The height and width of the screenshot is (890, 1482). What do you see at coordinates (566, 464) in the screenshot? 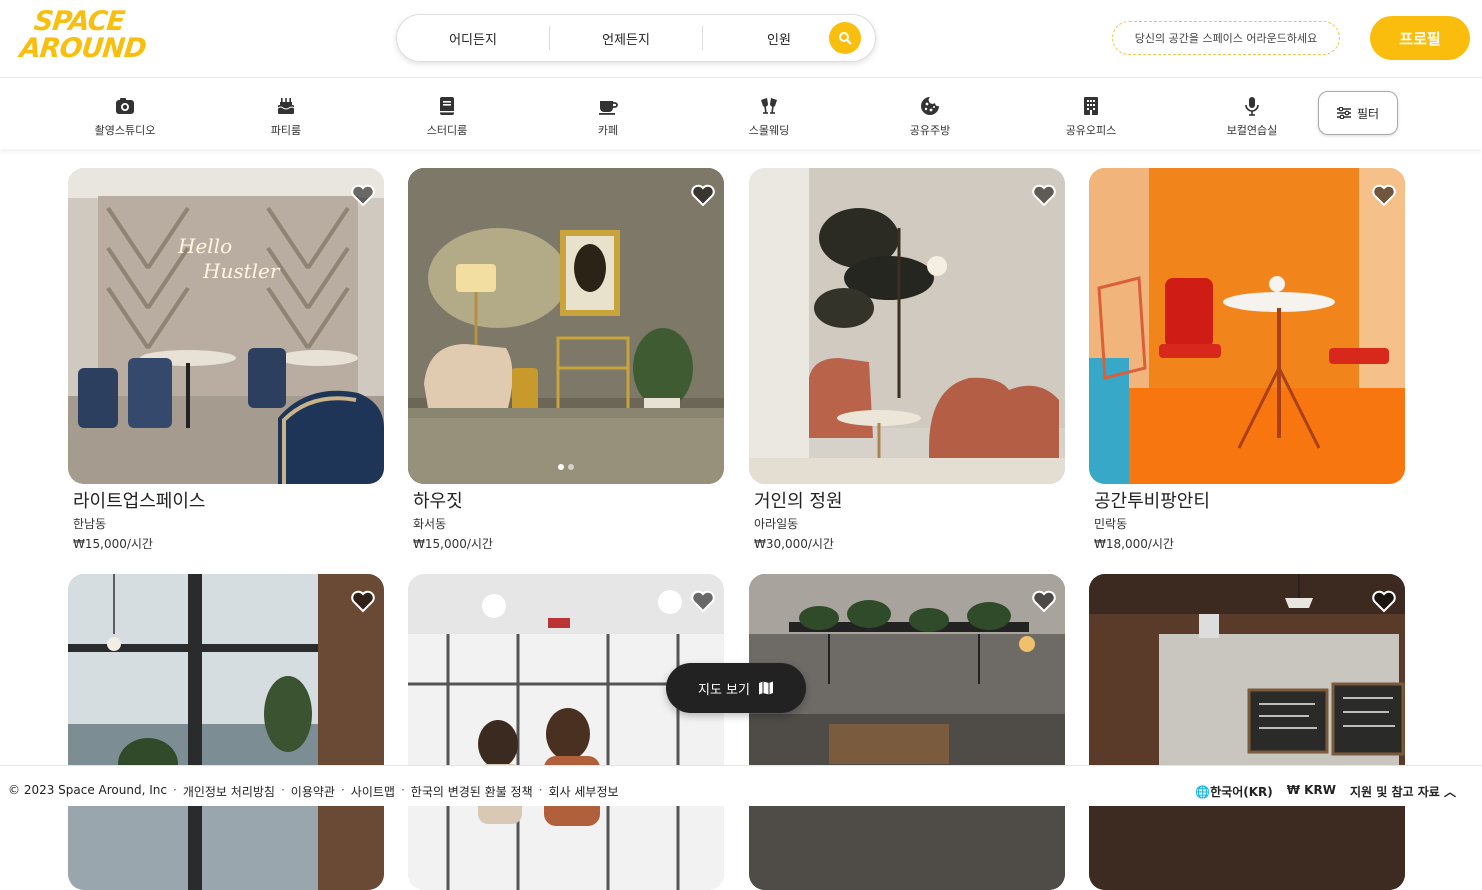
I see `photo-carousel-dots` at bounding box center [566, 464].